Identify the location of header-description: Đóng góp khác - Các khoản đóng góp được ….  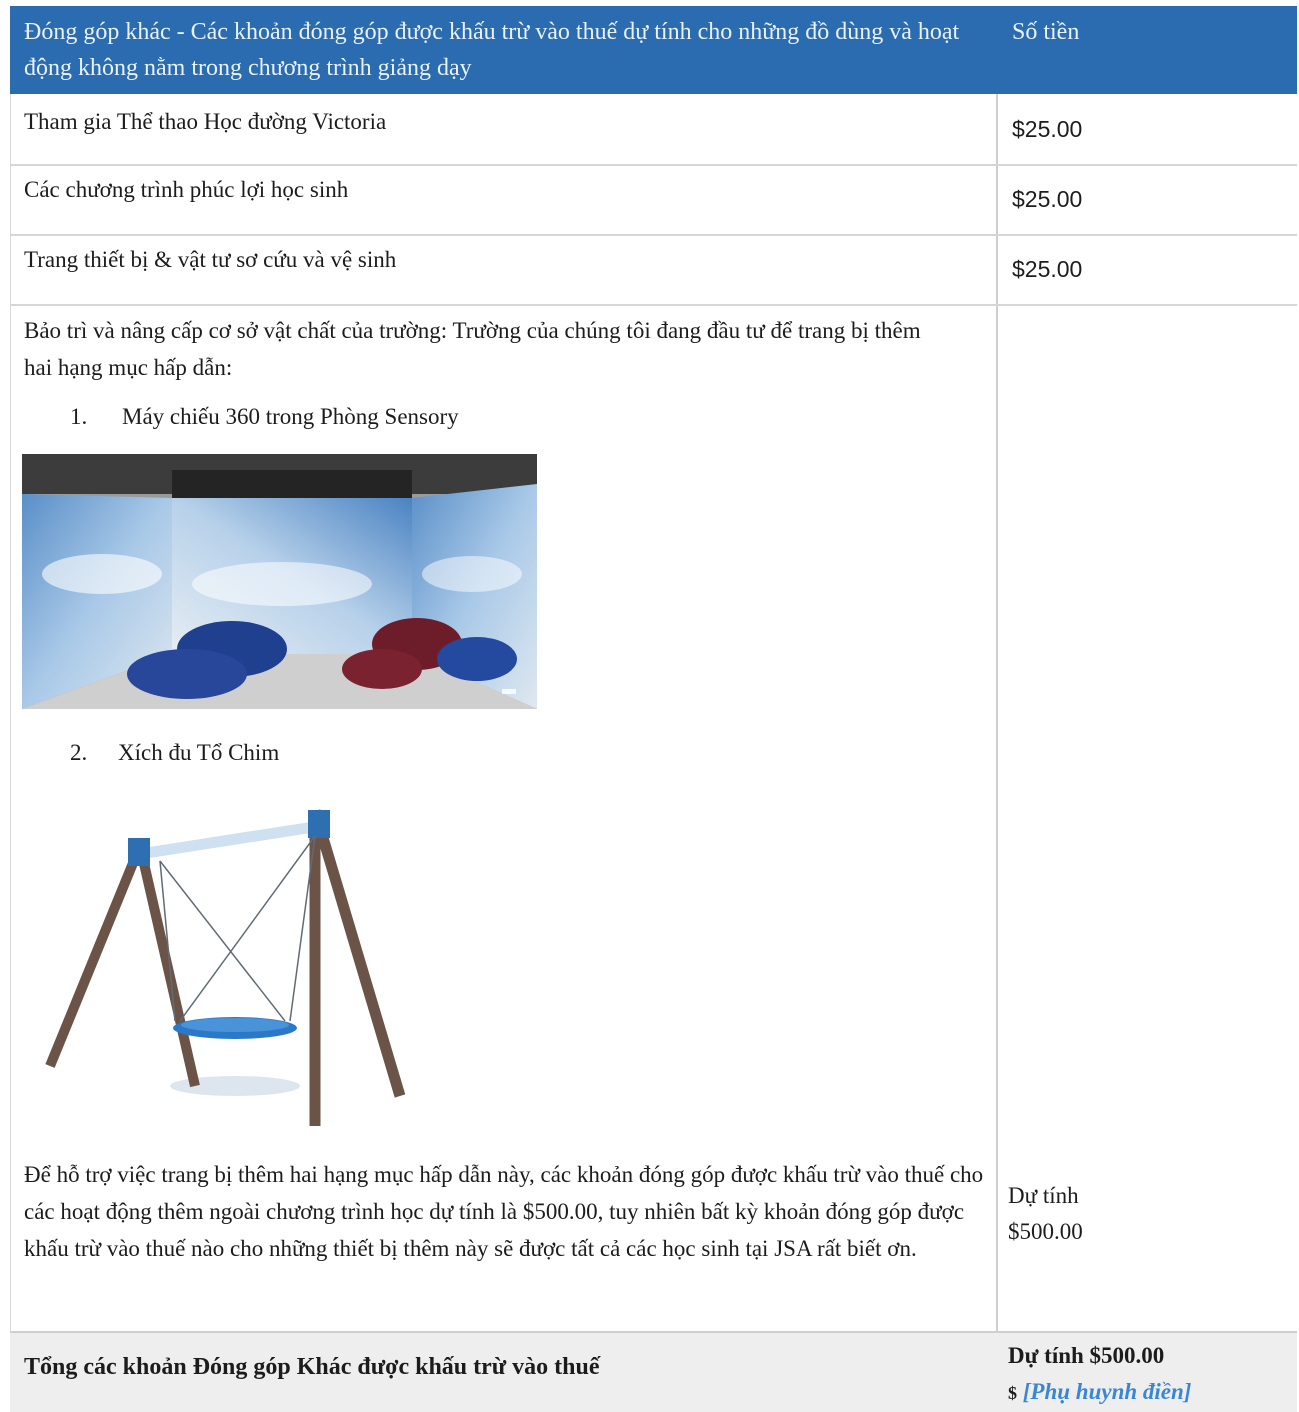
(492, 50).